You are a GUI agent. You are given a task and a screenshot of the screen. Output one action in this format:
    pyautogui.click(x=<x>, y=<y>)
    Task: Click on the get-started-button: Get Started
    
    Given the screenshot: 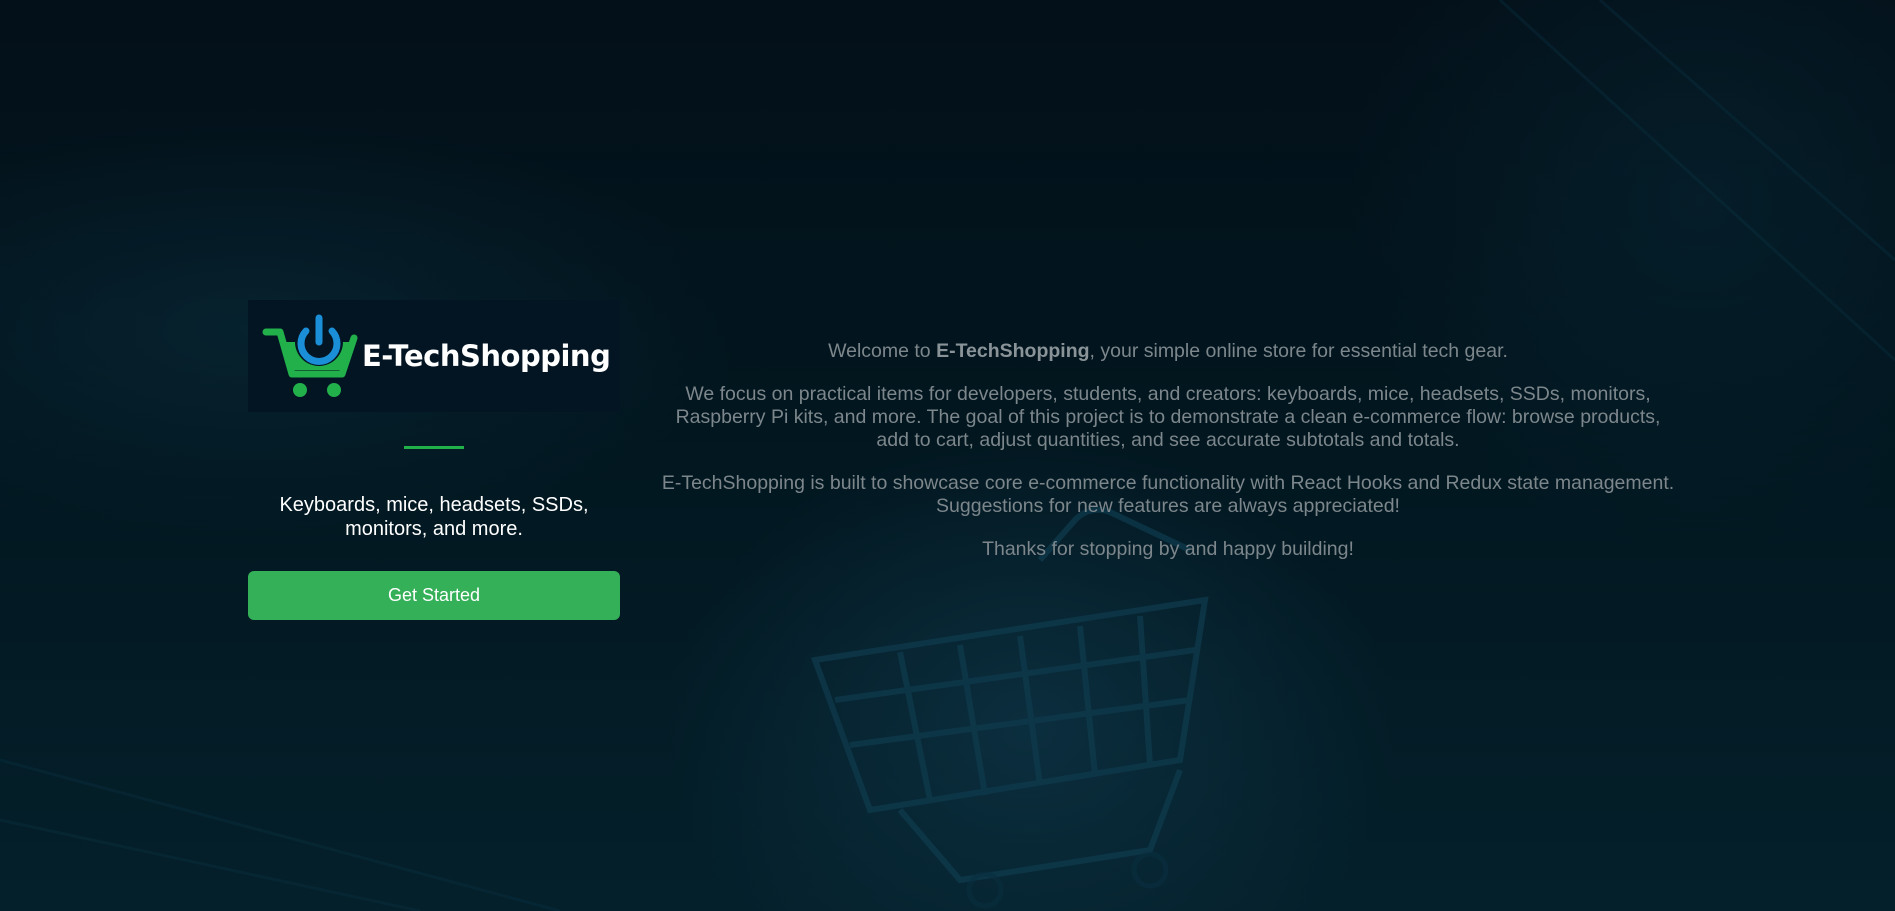 What is the action you would take?
    pyautogui.click(x=434, y=595)
    